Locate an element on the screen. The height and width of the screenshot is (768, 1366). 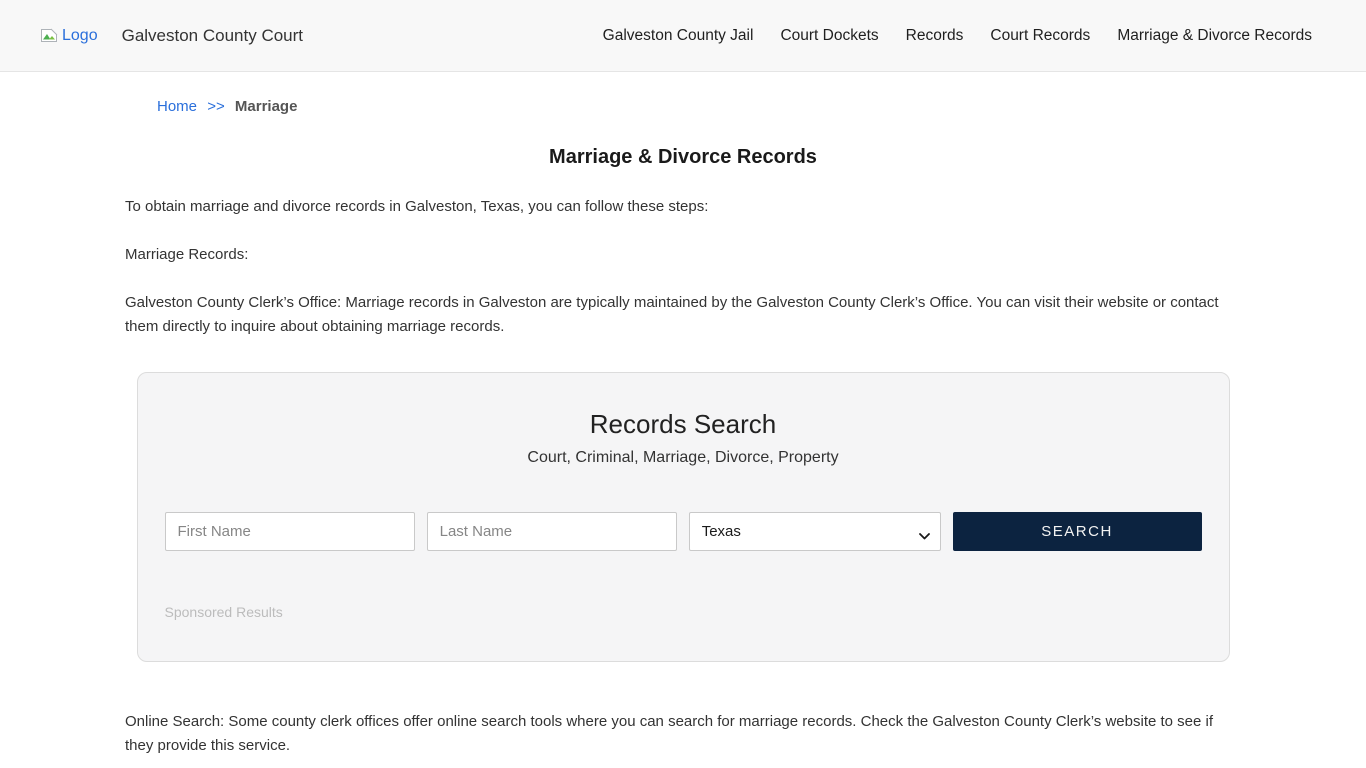
brand: Logo Galveston County Court is located at coordinates (171, 36).